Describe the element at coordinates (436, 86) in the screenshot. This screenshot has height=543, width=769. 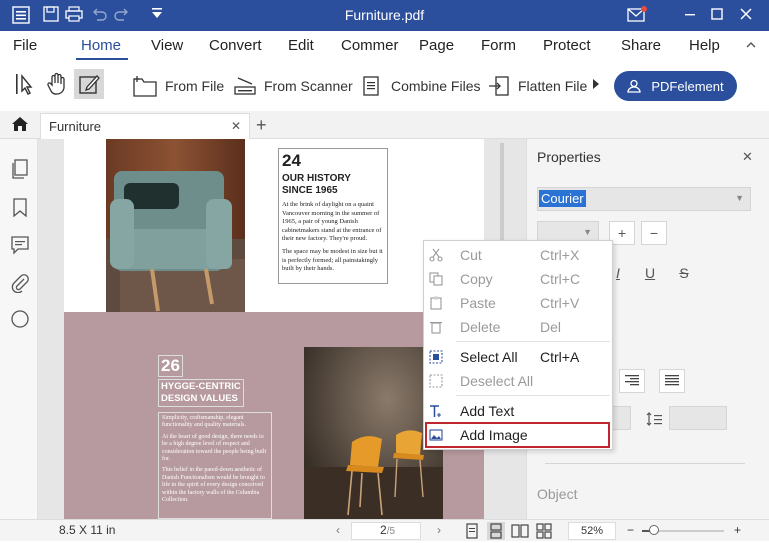
I see `combine-files-label: Combine Files` at that location.